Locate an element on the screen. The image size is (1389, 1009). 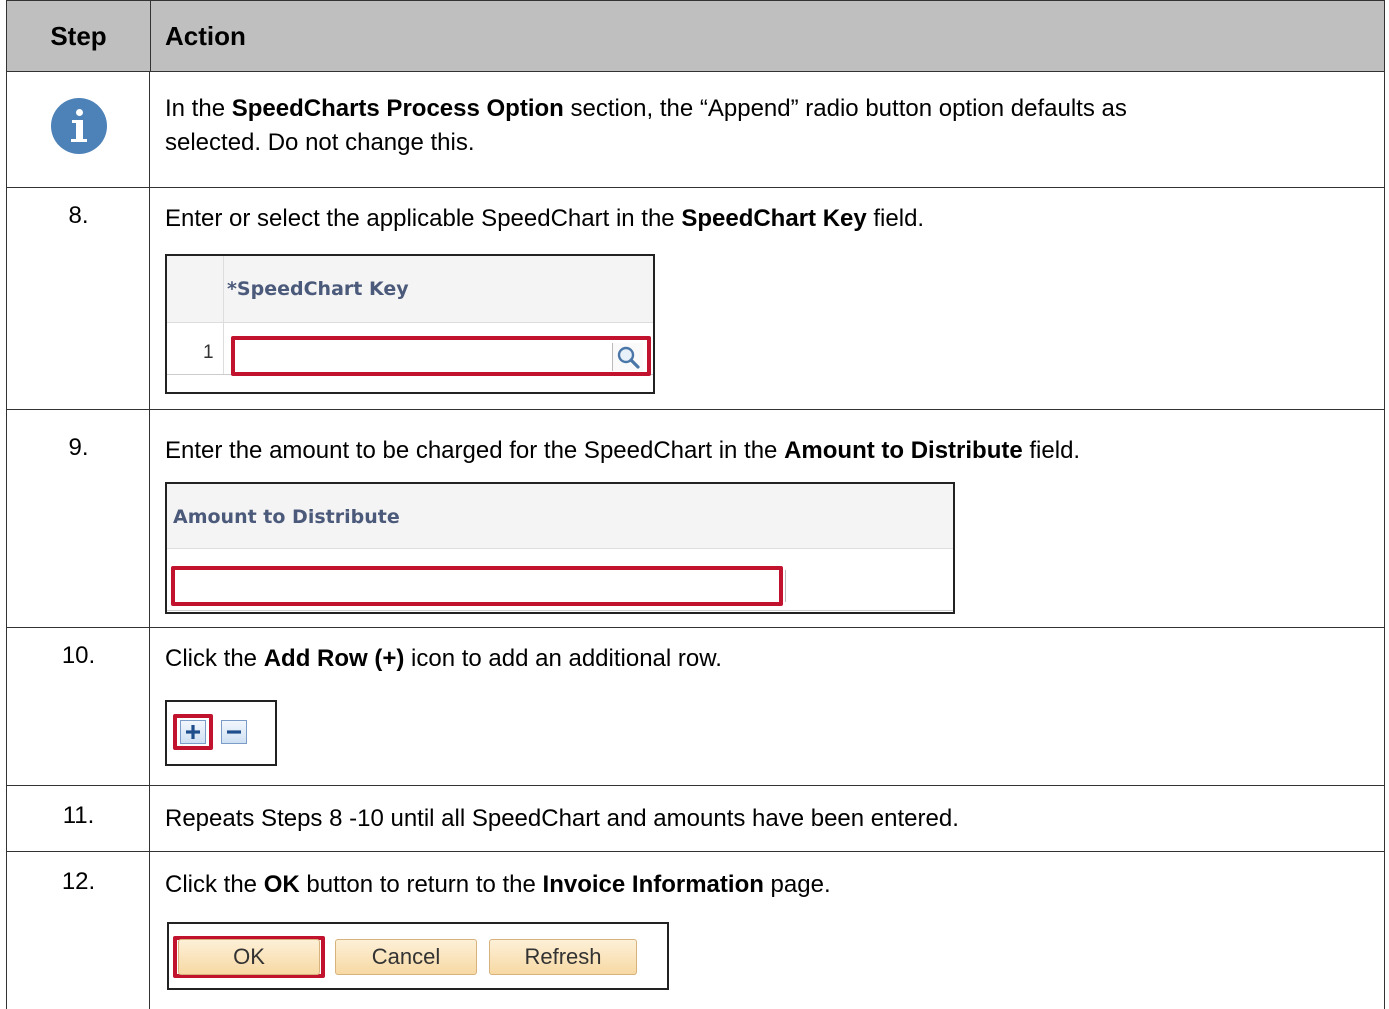
step-cell: 12. is located at coordinates (78, 930).